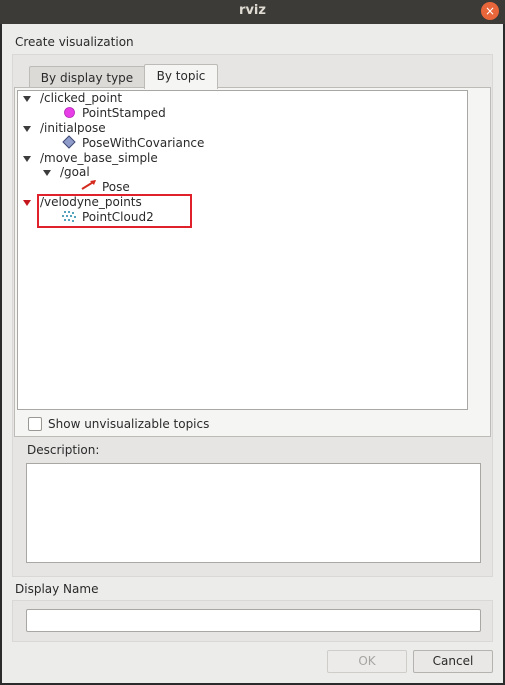  Describe the element at coordinates (81, 98) in the screenshot. I see `tree-item-clicked-point: /clicked_point` at that location.